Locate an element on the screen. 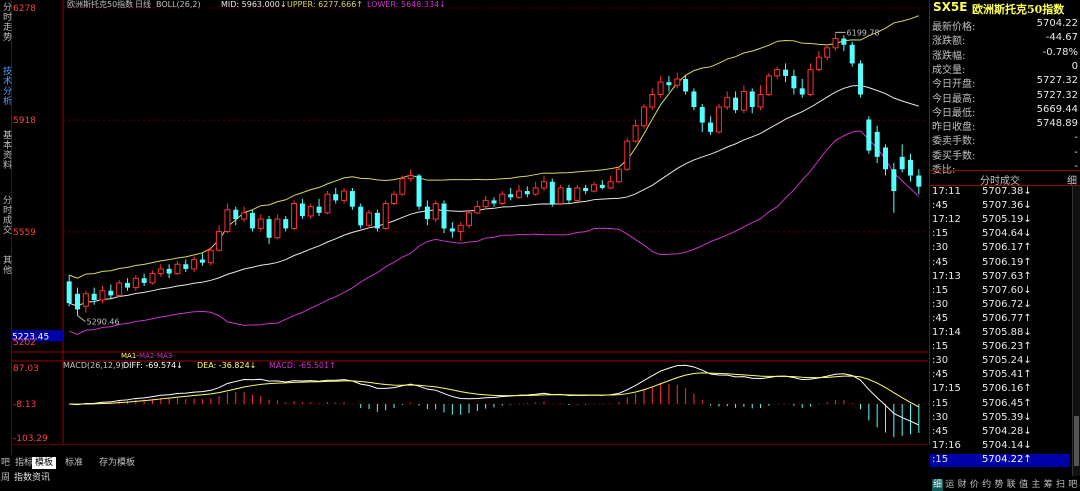  trade-price: 5705.88↓ is located at coordinates (1007, 332).